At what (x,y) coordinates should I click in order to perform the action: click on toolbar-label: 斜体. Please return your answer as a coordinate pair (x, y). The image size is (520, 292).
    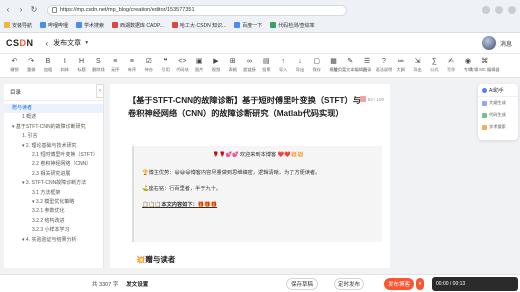
    Looking at the image, I should click on (64, 69).